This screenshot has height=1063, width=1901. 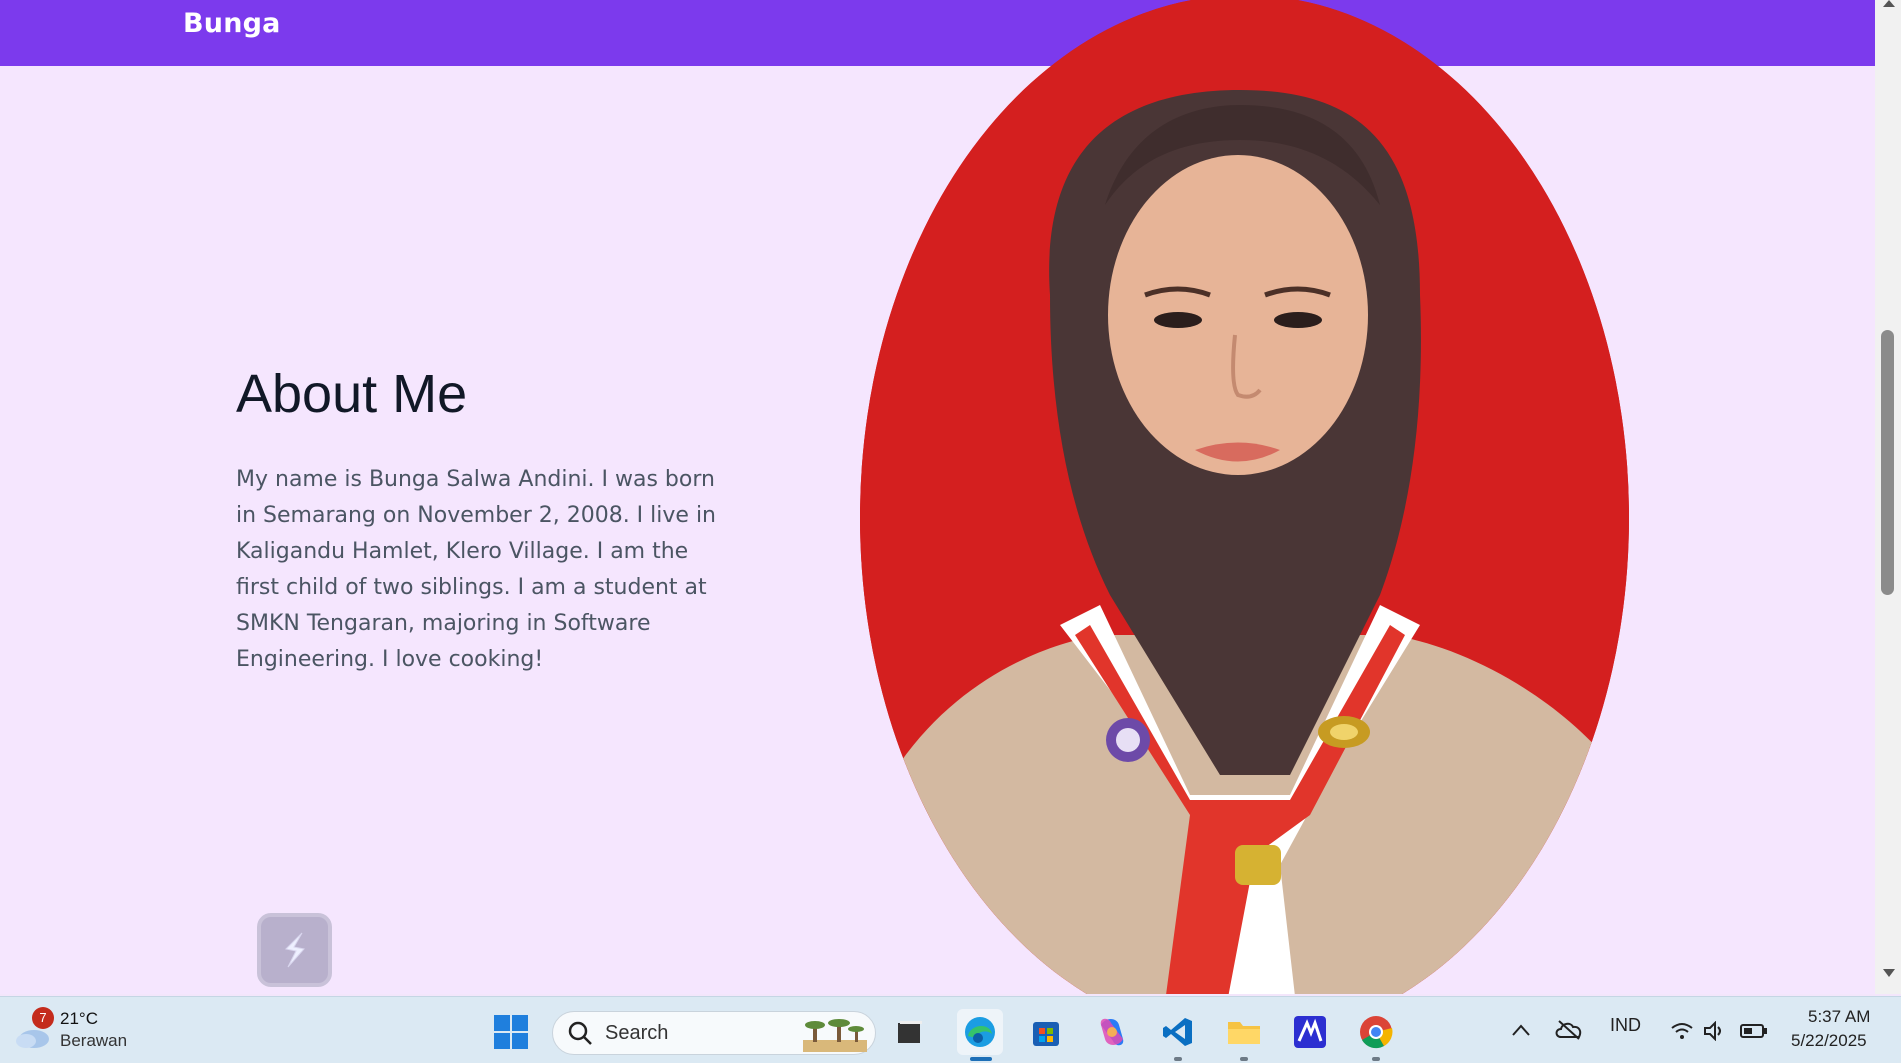 I want to click on scroll-down-arrow-icon, so click(x=1889, y=973).